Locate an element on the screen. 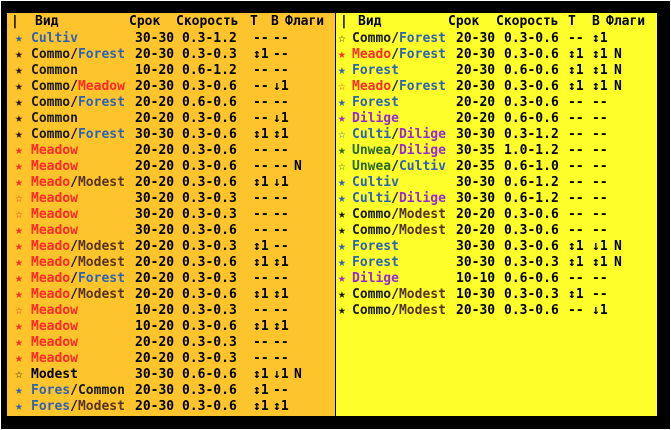 The height and width of the screenshot is (430, 671). table-row: ★ Forest 20-20 0.3-0.6 -- -- is located at coordinates (496, 103).